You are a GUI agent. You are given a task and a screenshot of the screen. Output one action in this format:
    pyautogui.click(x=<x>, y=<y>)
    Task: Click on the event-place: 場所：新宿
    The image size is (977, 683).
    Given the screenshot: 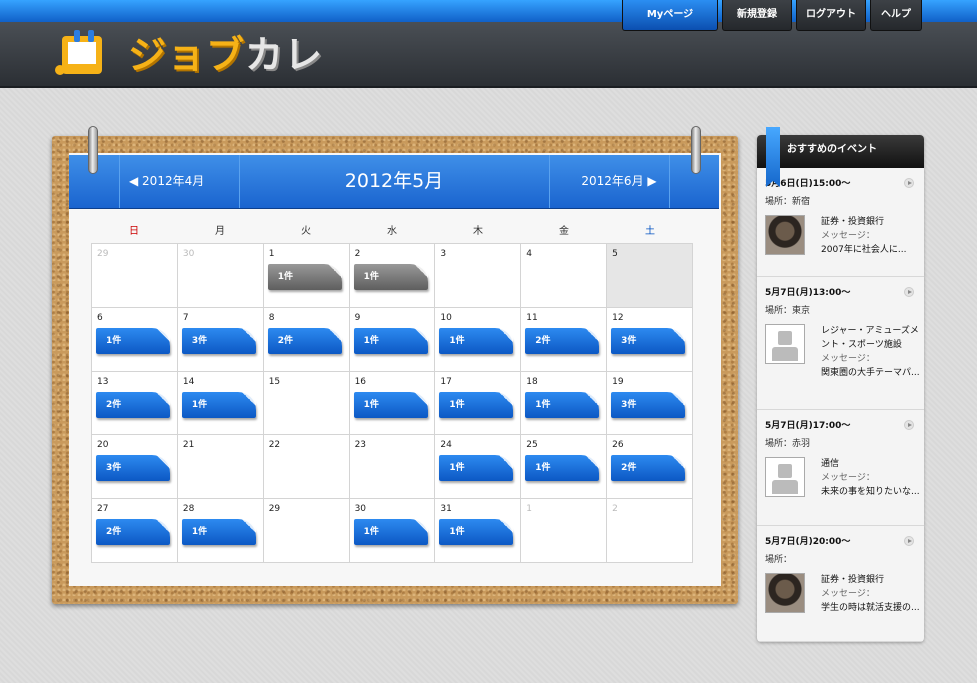 What is the action you would take?
    pyautogui.click(x=788, y=202)
    